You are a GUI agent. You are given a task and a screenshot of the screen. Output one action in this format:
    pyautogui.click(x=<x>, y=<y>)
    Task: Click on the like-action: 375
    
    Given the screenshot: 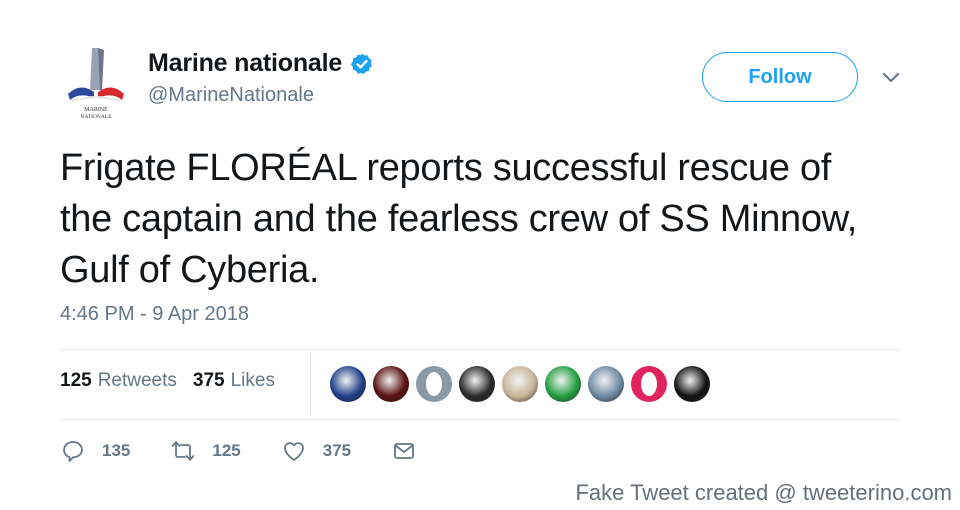 What is the action you would take?
    pyautogui.click(x=316, y=451)
    